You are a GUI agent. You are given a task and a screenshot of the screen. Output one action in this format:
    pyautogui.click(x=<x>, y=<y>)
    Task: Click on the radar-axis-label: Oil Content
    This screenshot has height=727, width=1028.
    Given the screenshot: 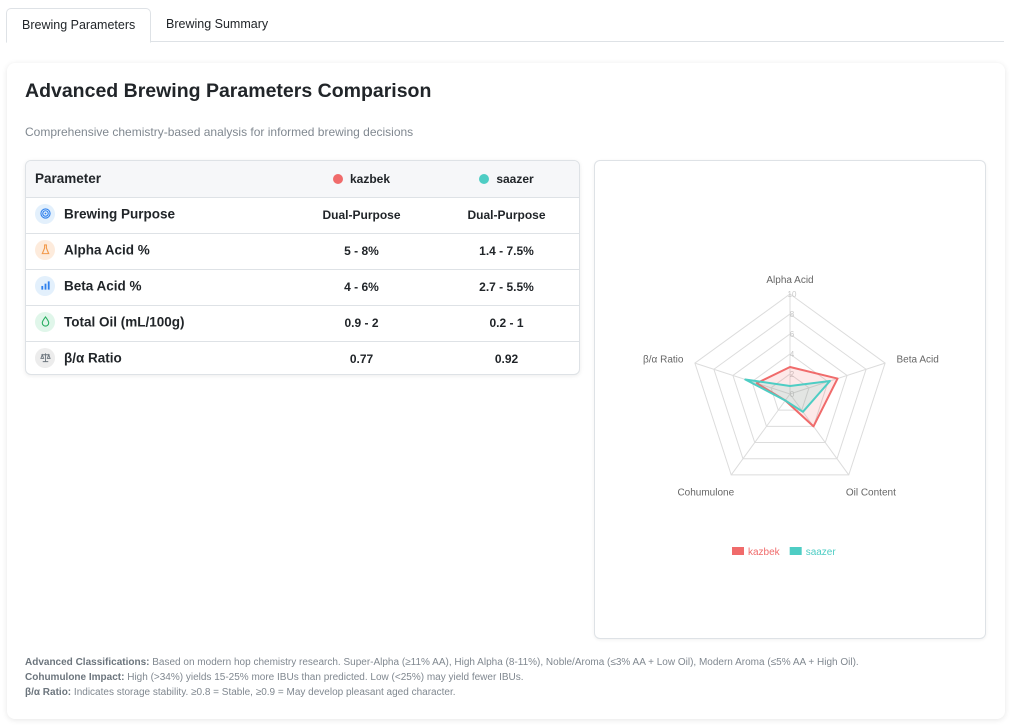 What is the action you would take?
    pyautogui.click(x=871, y=493)
    